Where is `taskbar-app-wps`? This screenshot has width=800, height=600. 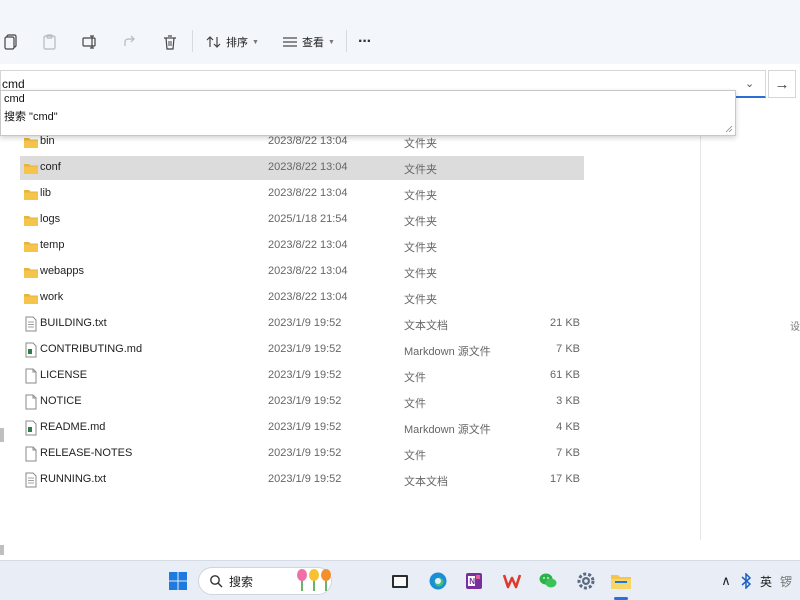 taskbar-app-wps is located at coordinates (512, 581).